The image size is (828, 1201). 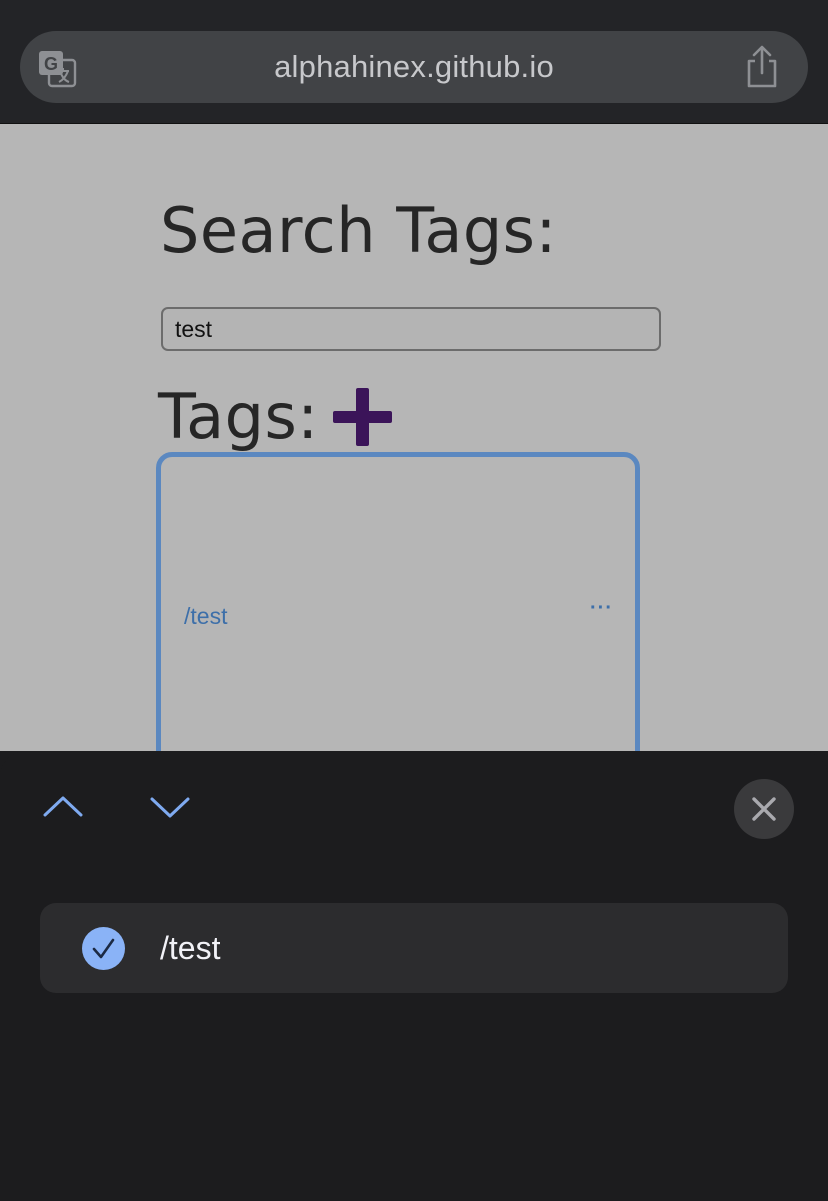 I want to click on page-title: Search Tags:, so click(x=358, y=230).